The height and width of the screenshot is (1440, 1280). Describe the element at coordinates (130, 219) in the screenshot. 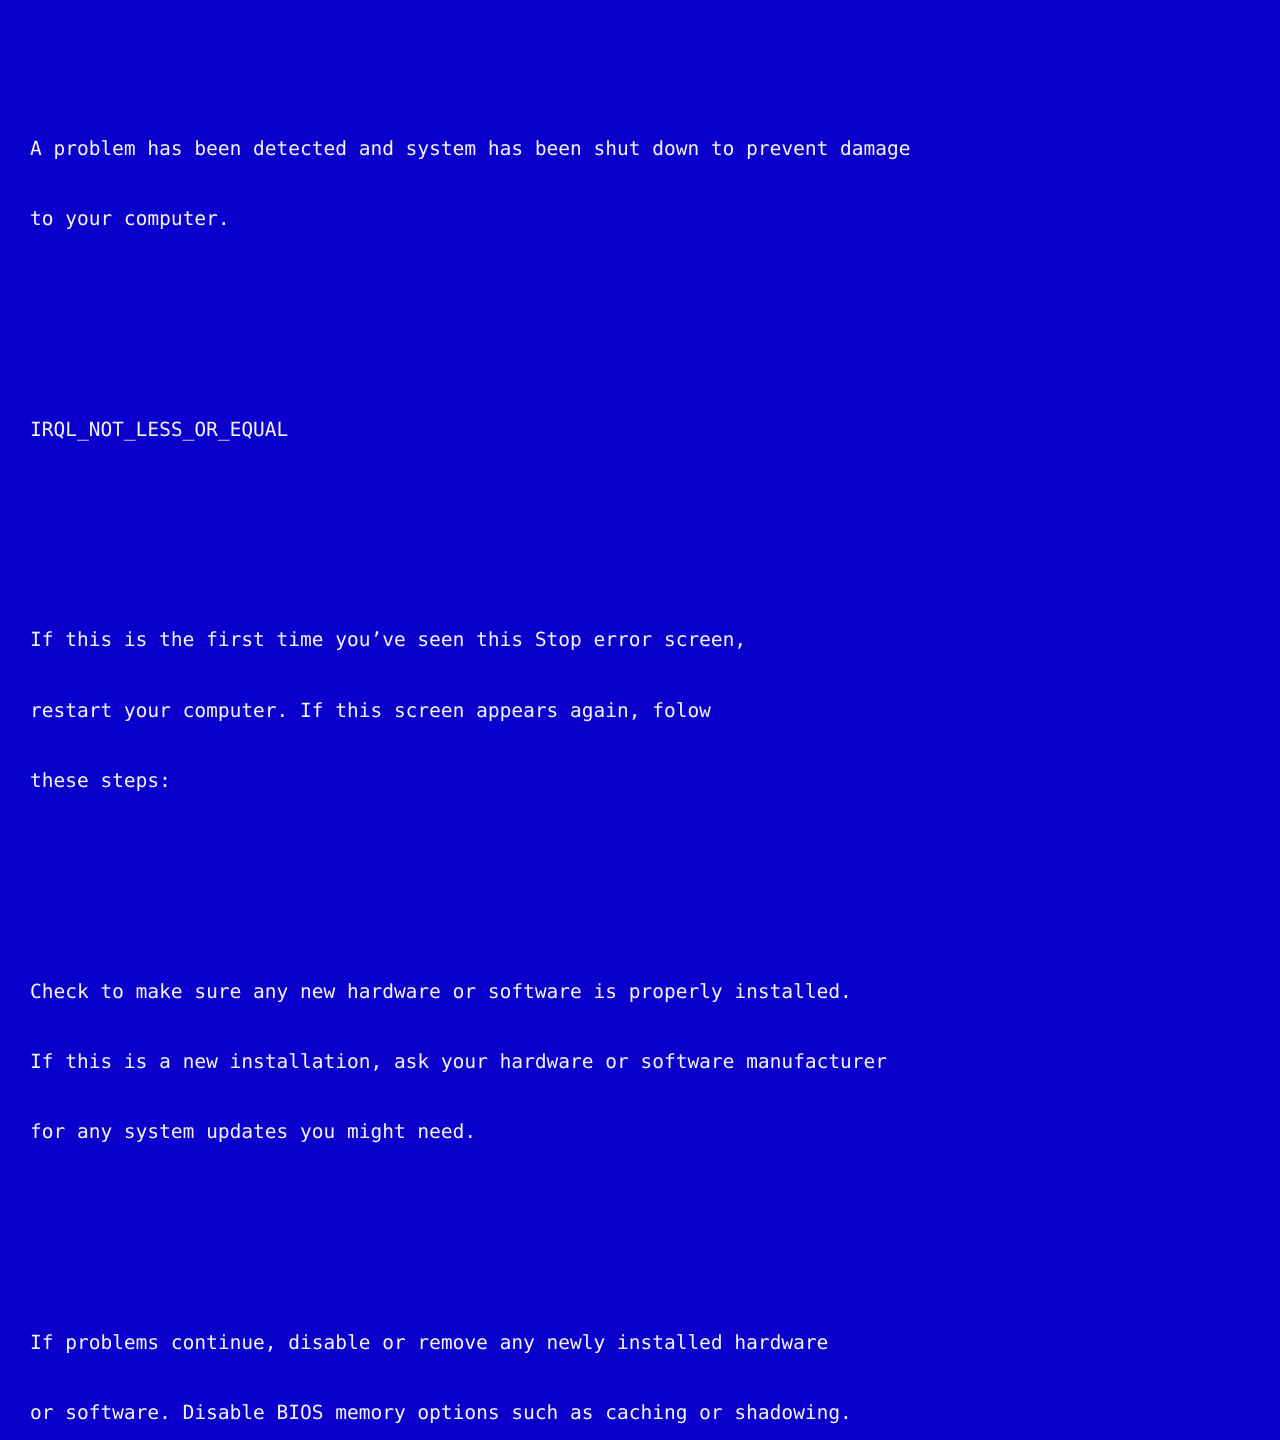

I see `intro-line-2: to your computer.` at that location.